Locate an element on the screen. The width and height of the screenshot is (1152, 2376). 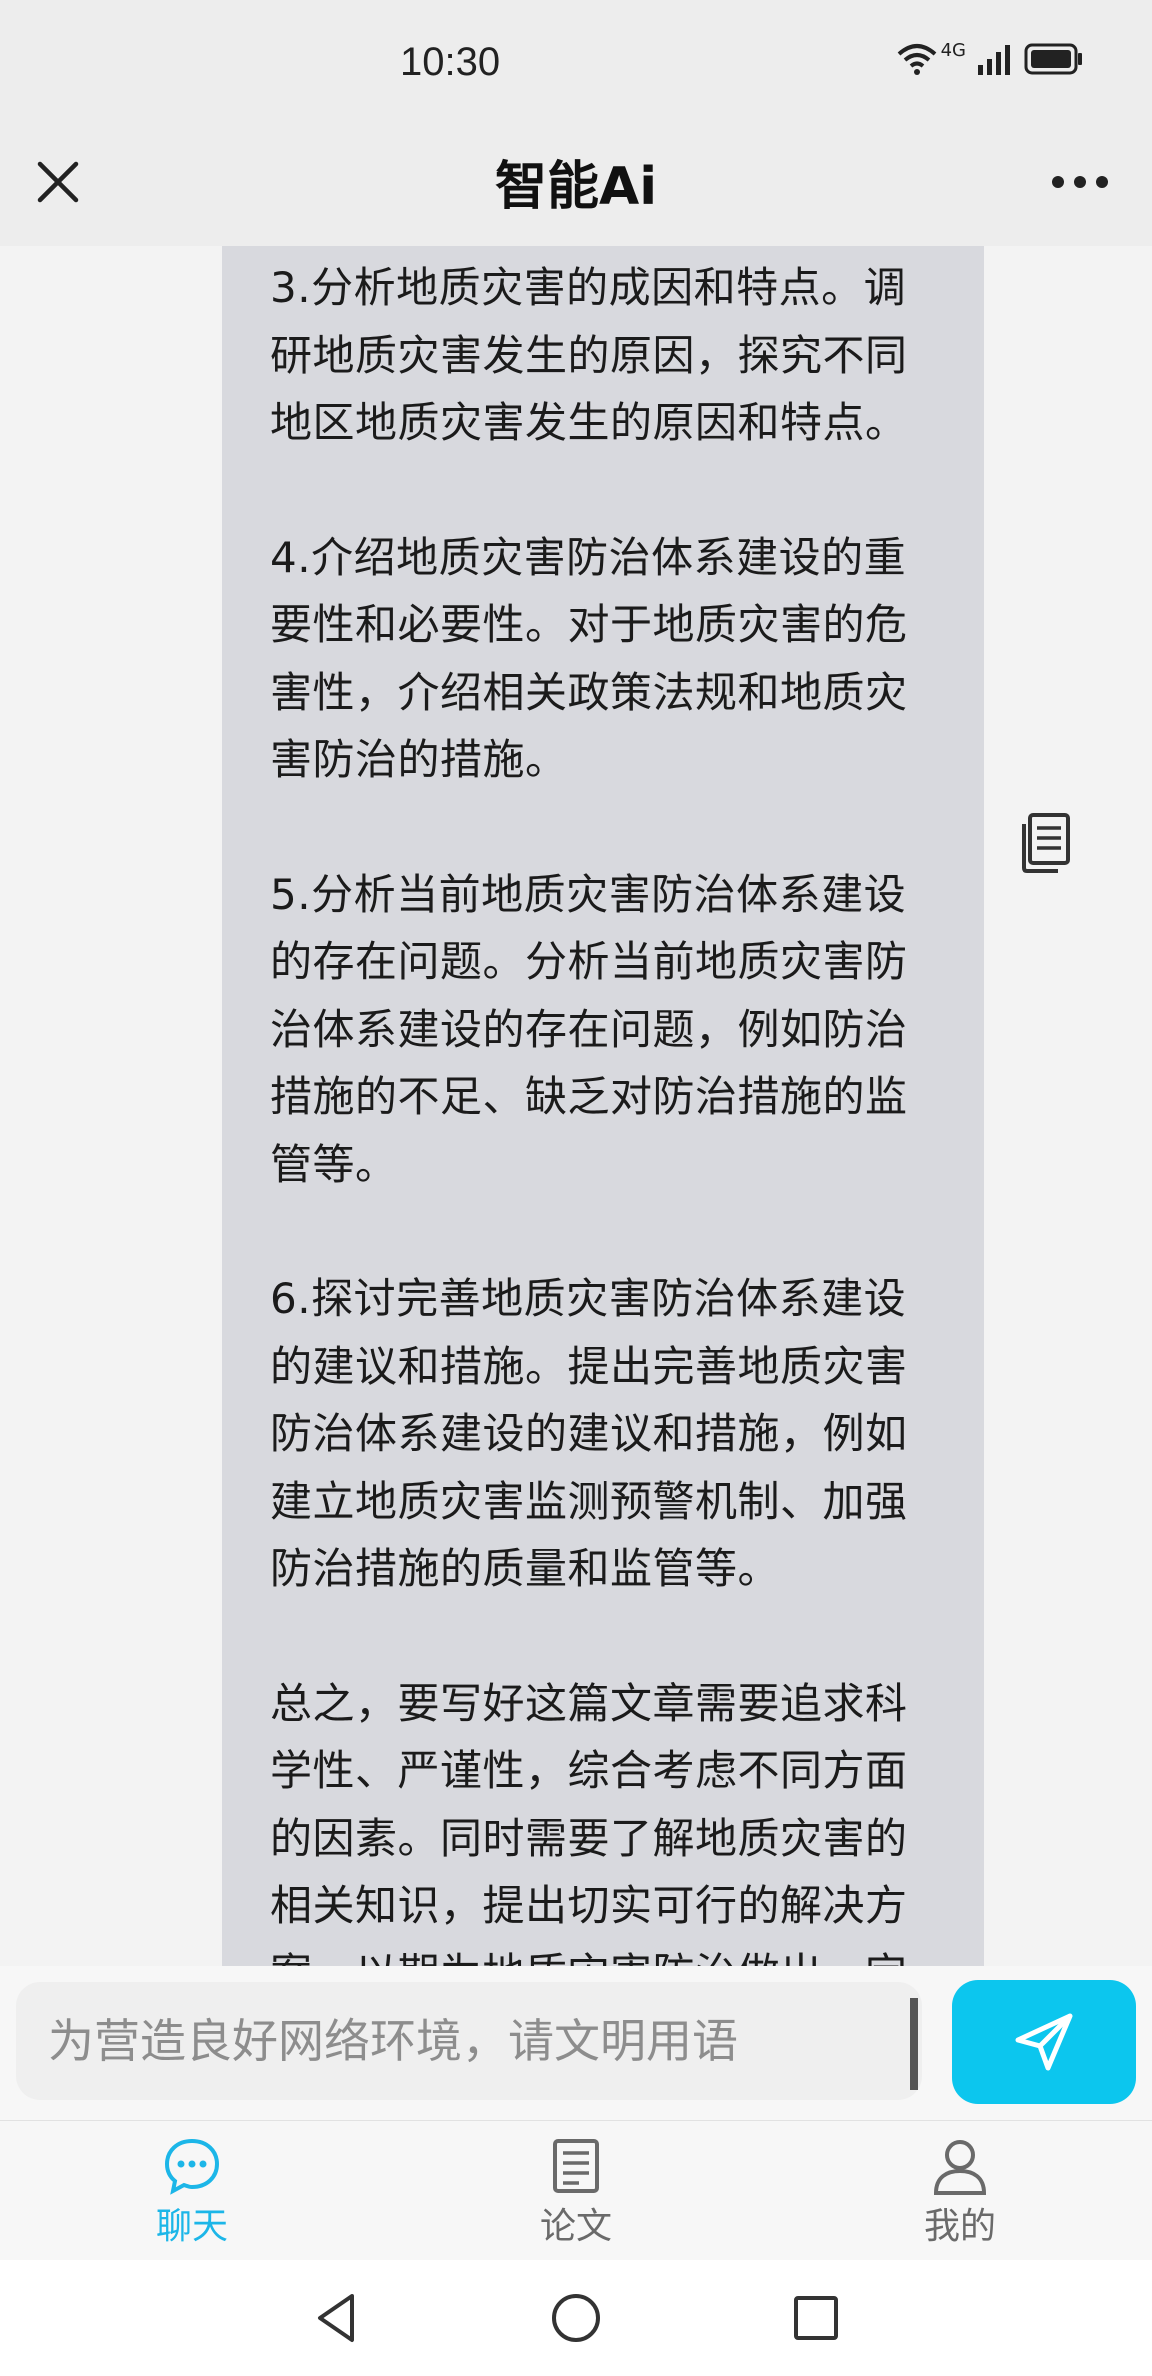
input-scrollbar is located at coordinates (914, 2044).